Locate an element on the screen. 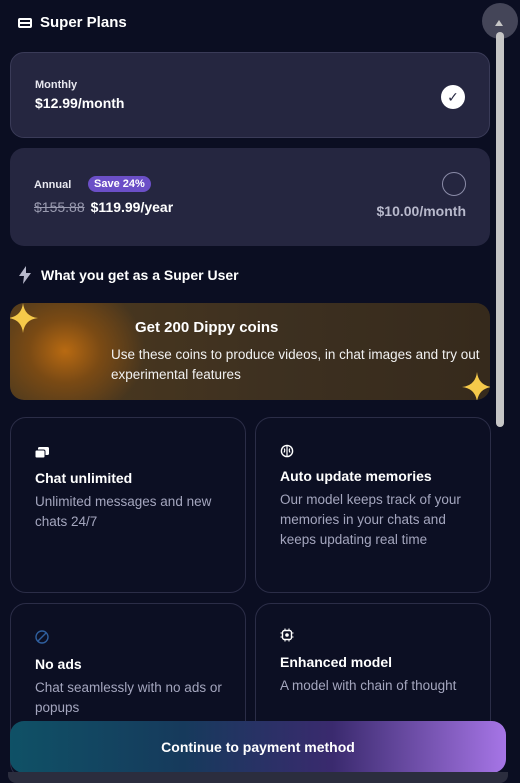 This screenshot has height=783, width=520. plan-monthly: Monthly $12.99/month ✓ is located at coordinates (250, 95).